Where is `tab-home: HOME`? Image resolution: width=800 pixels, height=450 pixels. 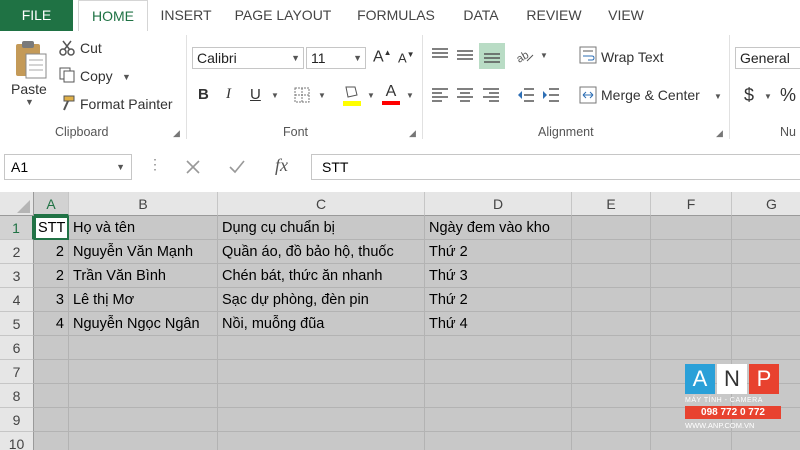 tab-home: HOME is located at coordinates (113, 16).